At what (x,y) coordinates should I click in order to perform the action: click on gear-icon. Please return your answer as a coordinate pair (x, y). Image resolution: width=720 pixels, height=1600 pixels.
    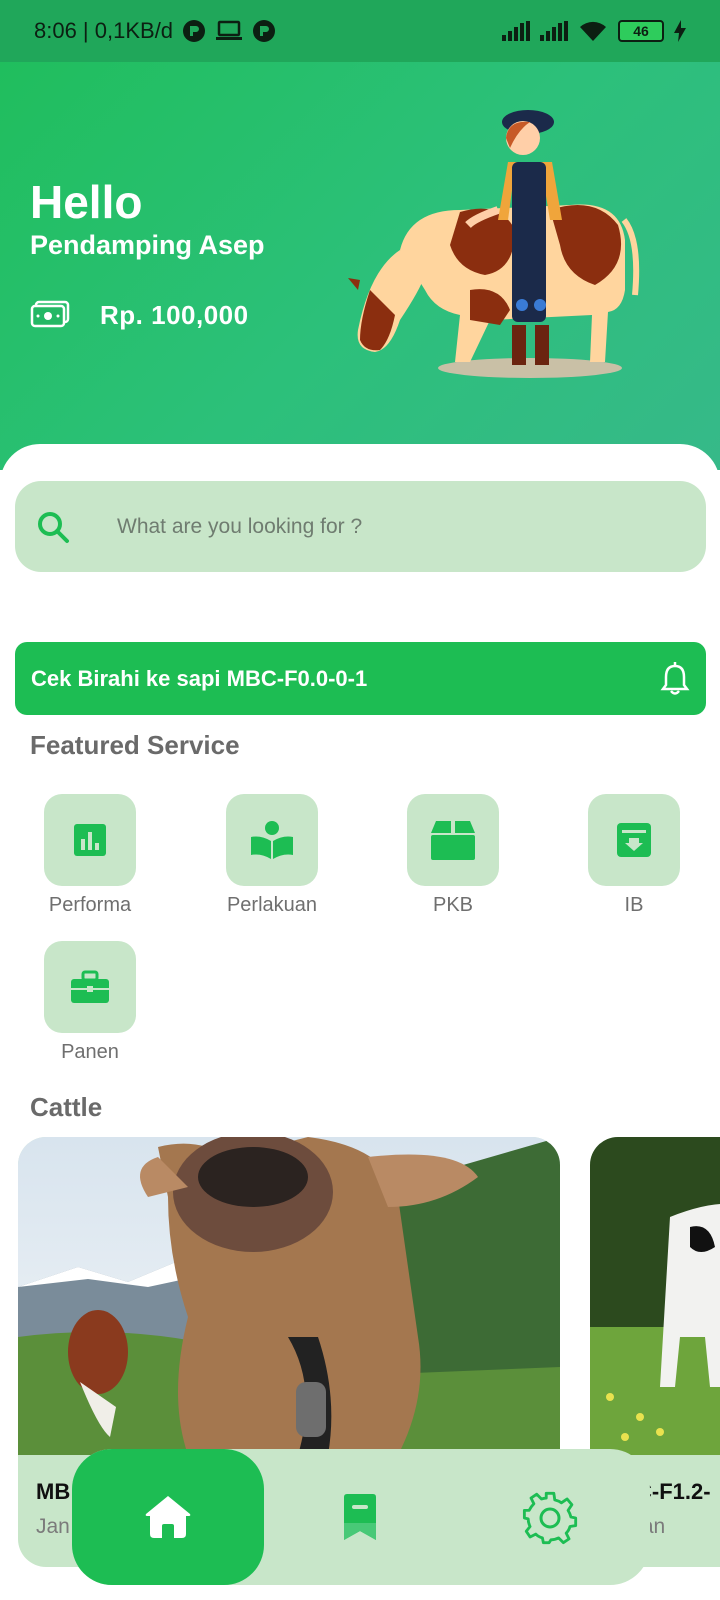
    Looking at the image, I should click on (550, 1518).